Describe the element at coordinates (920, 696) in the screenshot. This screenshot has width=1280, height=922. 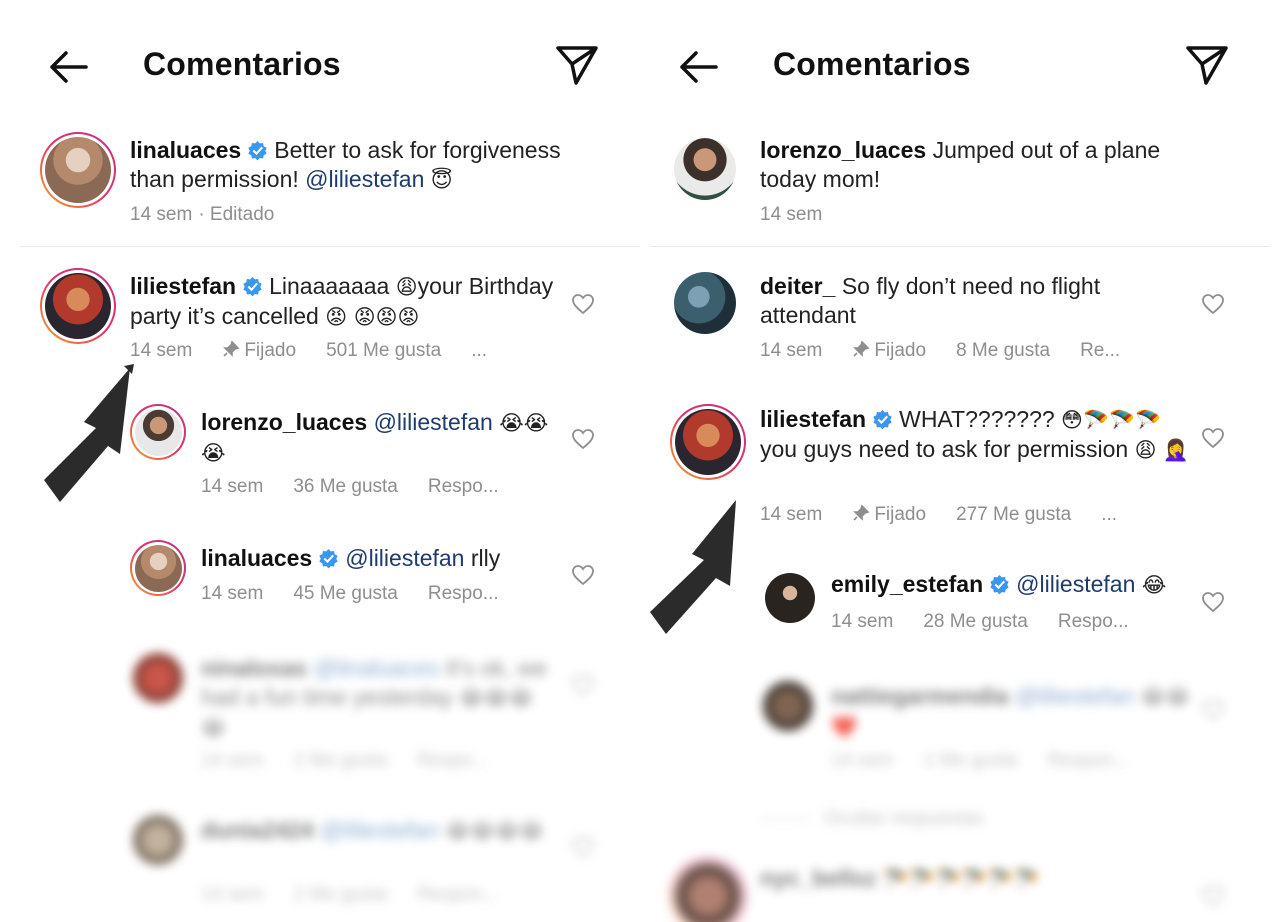
I see `username: nattiegarmendia` at that location.